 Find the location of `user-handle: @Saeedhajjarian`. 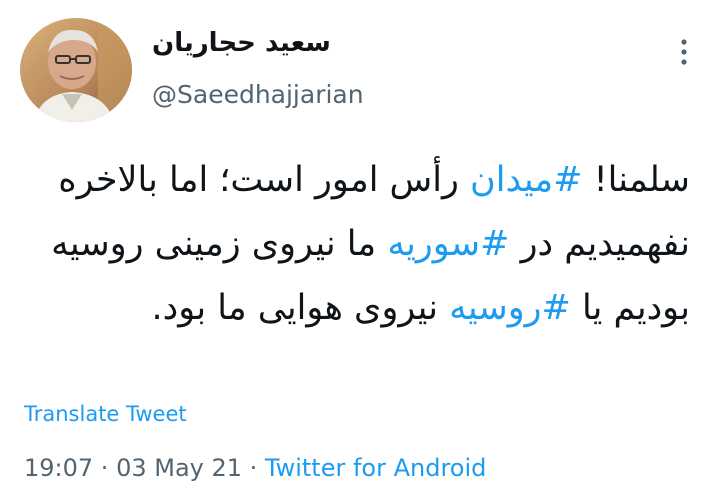

user-handle: @Saeedhajjarian is located at coordinates (258, 94).